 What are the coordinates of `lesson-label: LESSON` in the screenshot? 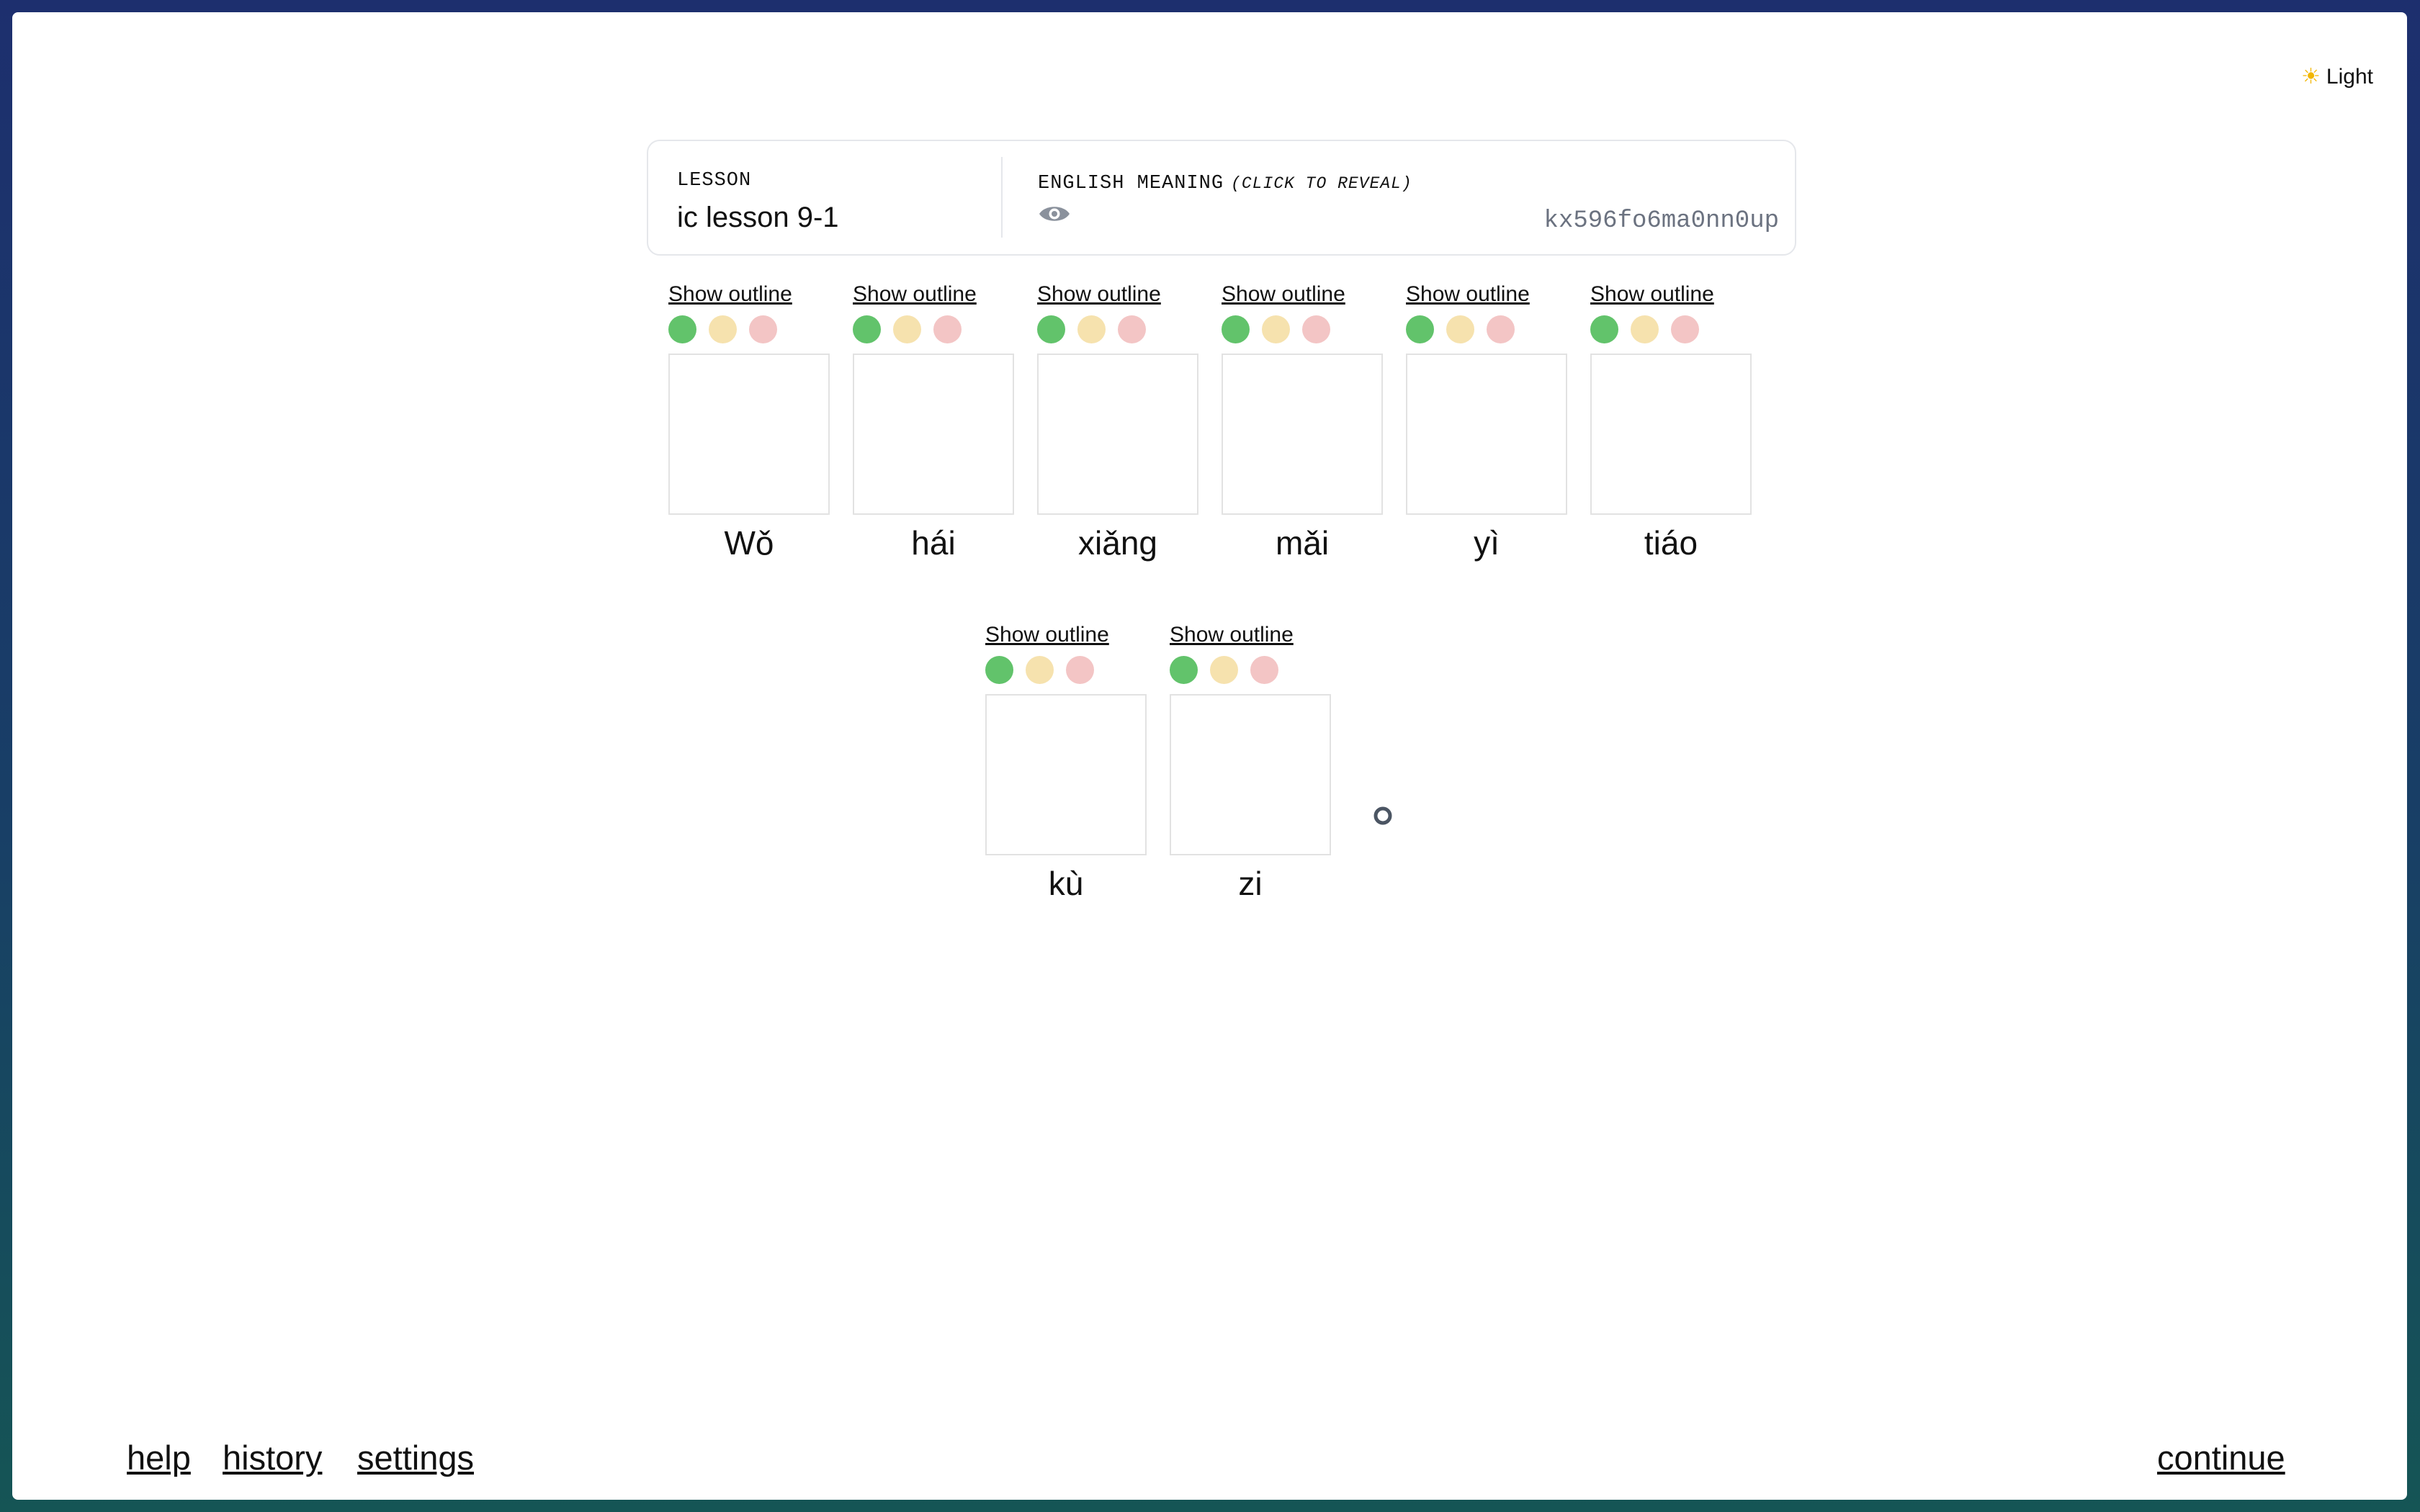 It's located at (714, 181).